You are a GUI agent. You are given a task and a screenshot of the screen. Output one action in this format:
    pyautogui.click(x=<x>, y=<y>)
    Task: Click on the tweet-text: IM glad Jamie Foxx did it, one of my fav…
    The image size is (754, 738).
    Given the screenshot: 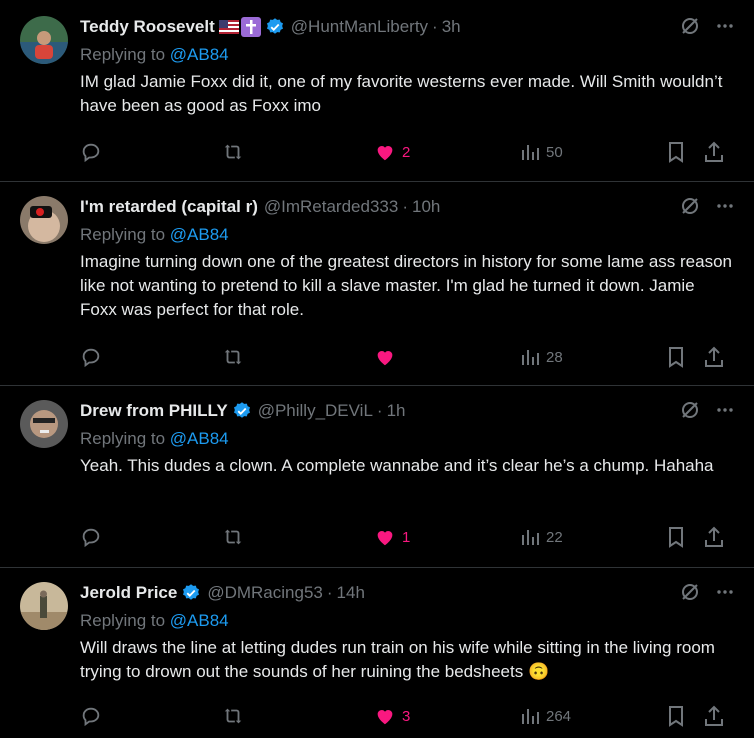 What is the action you would take?
    pyautogui.click(x=401, y=93)
    